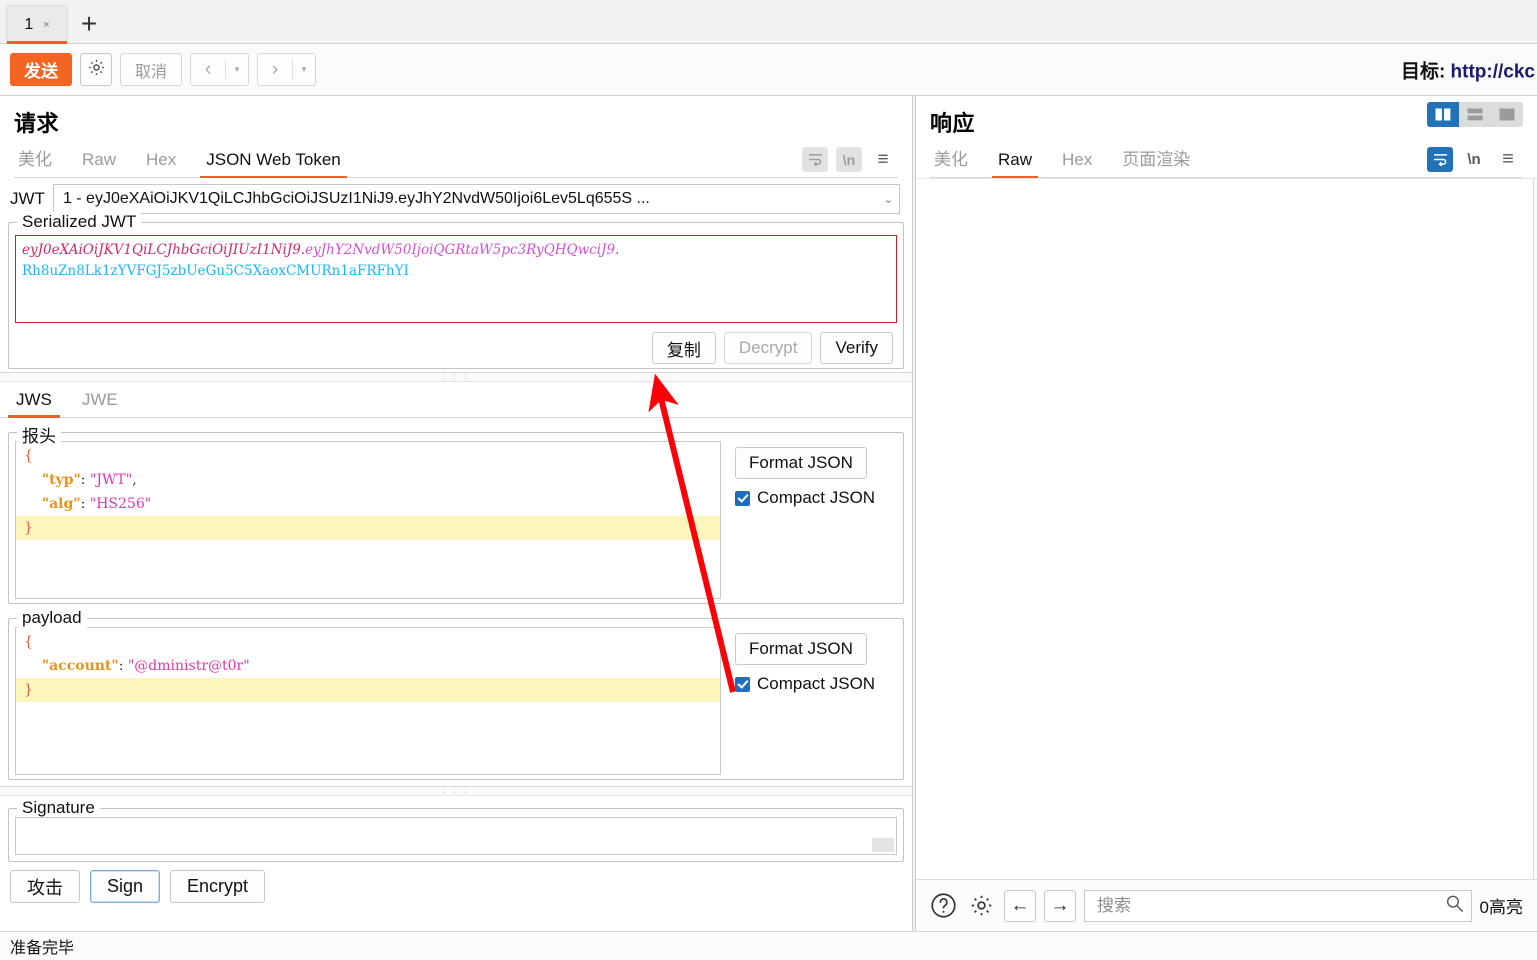  What do you see at coordinates (742, 684) in the screenshot?
I see `checkbox-icon` at bounding box center [742, 684].